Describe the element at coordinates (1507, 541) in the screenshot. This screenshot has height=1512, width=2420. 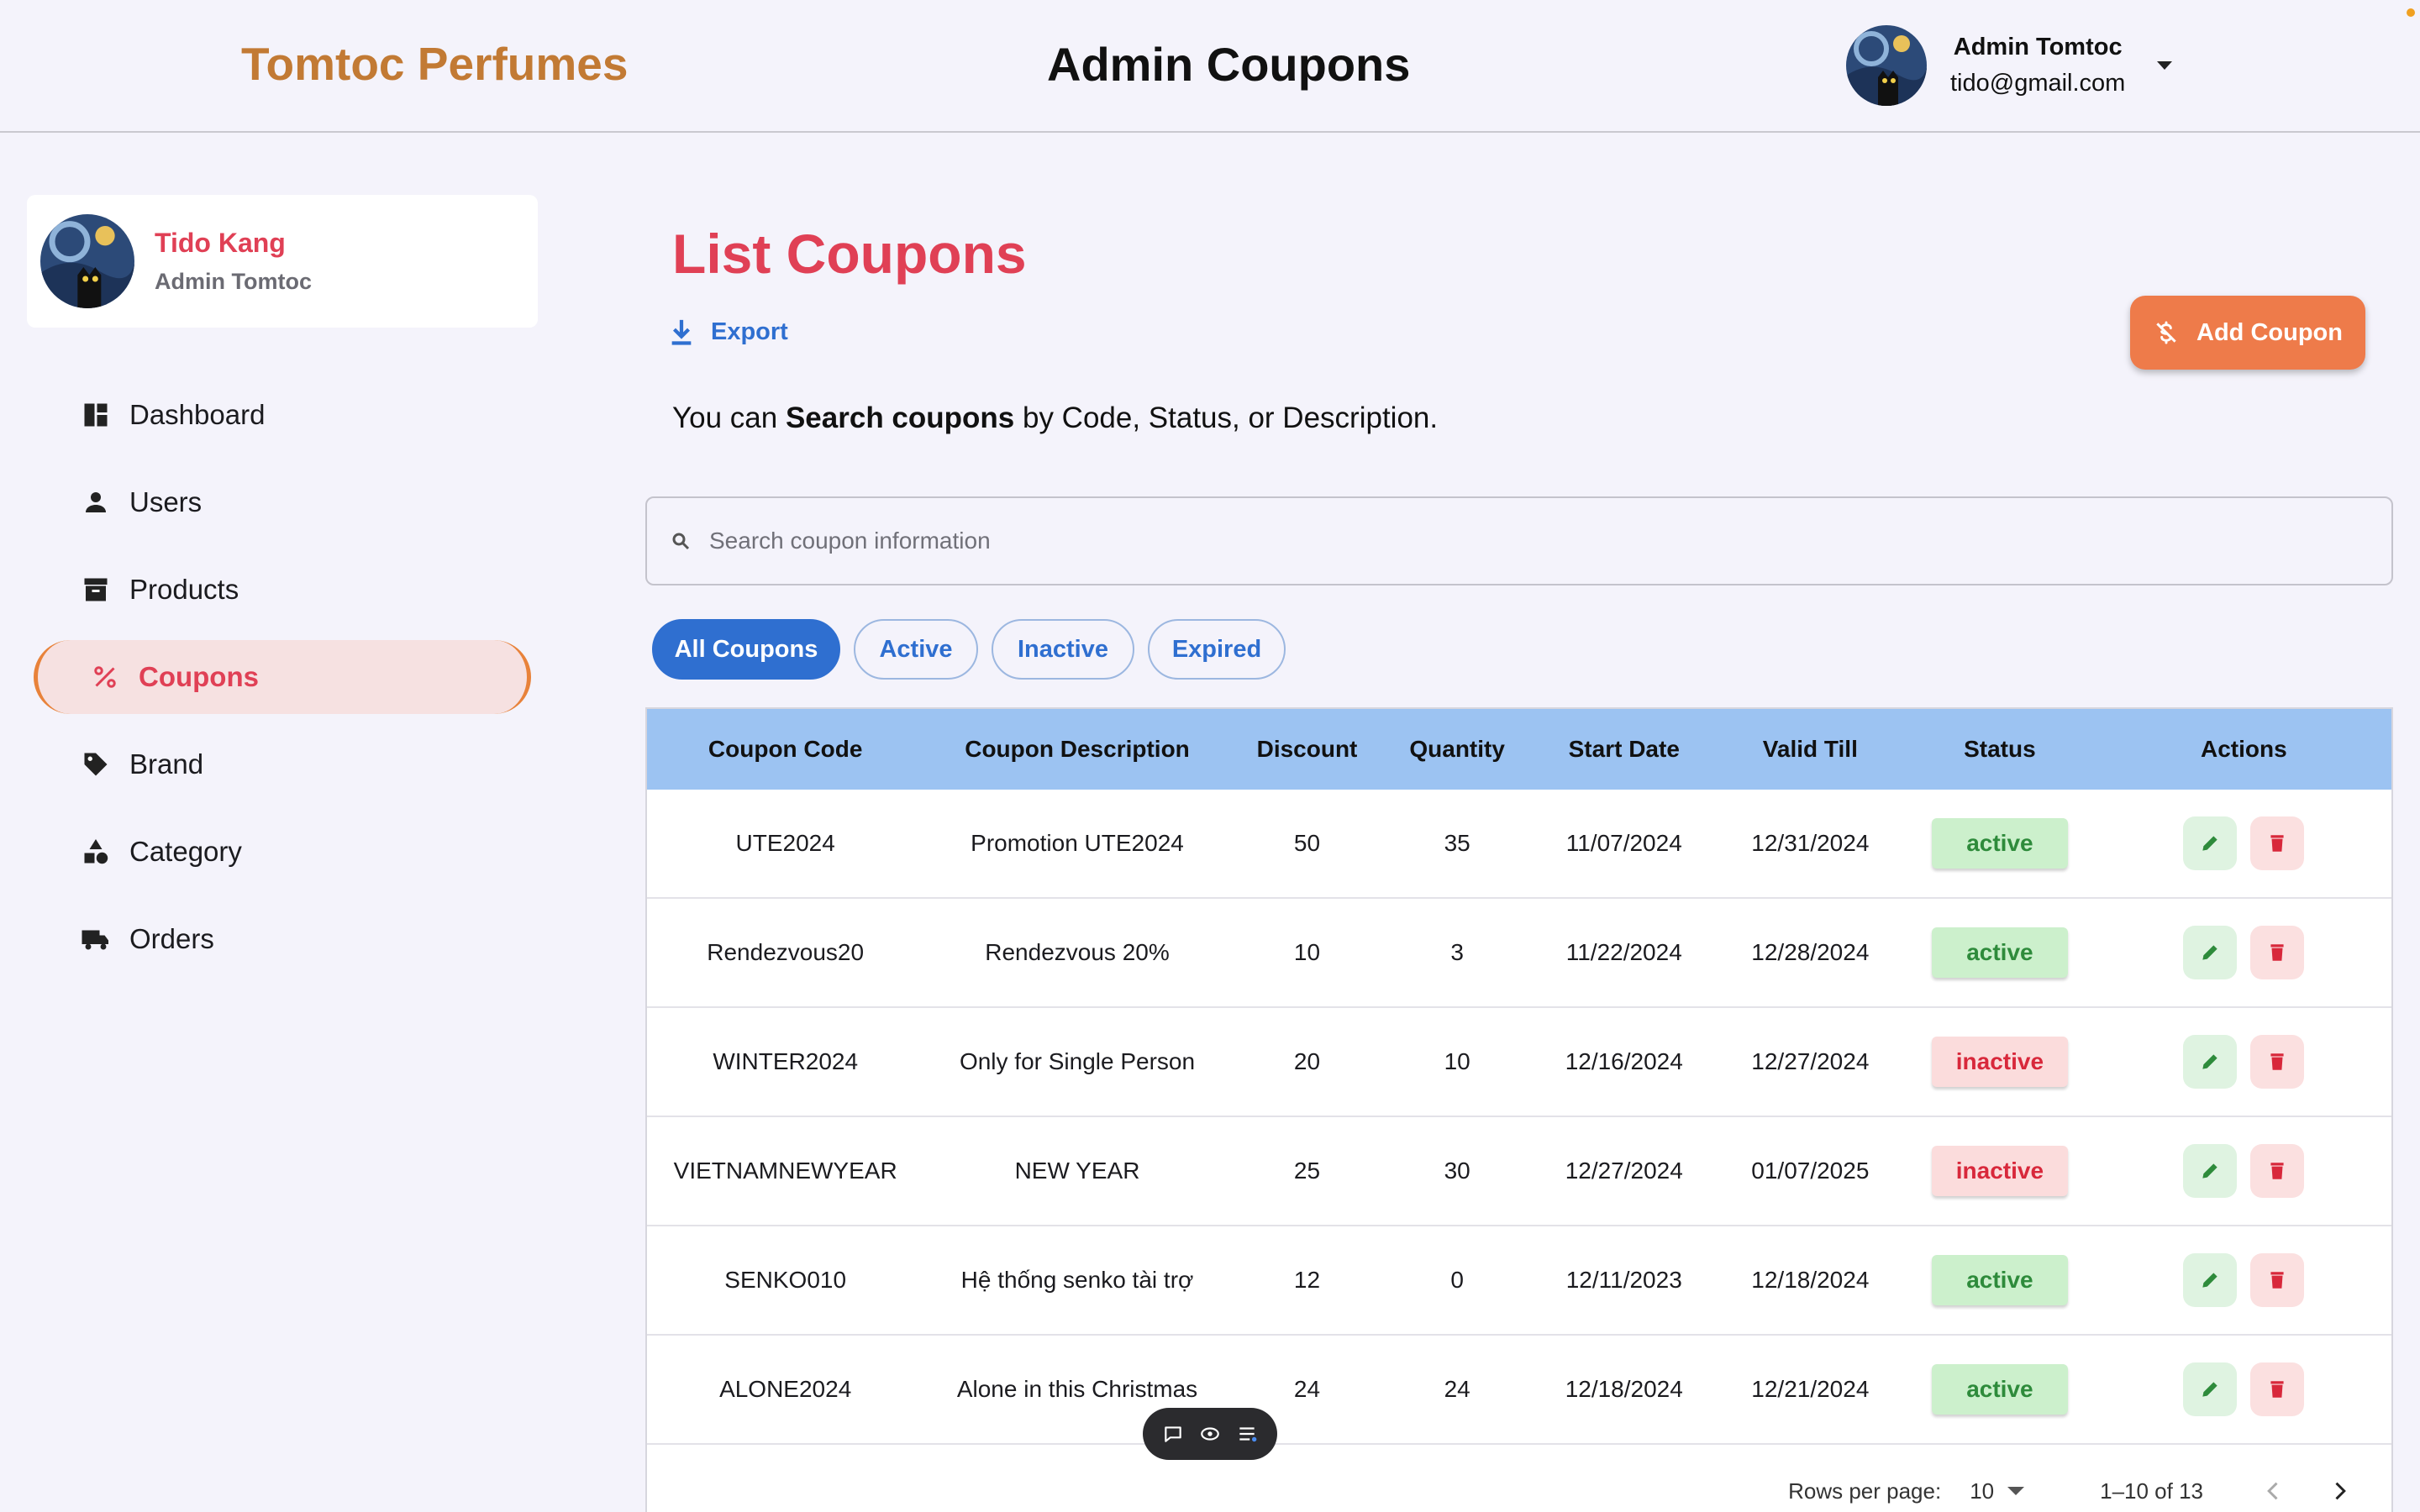
I see `search-input` at that location.